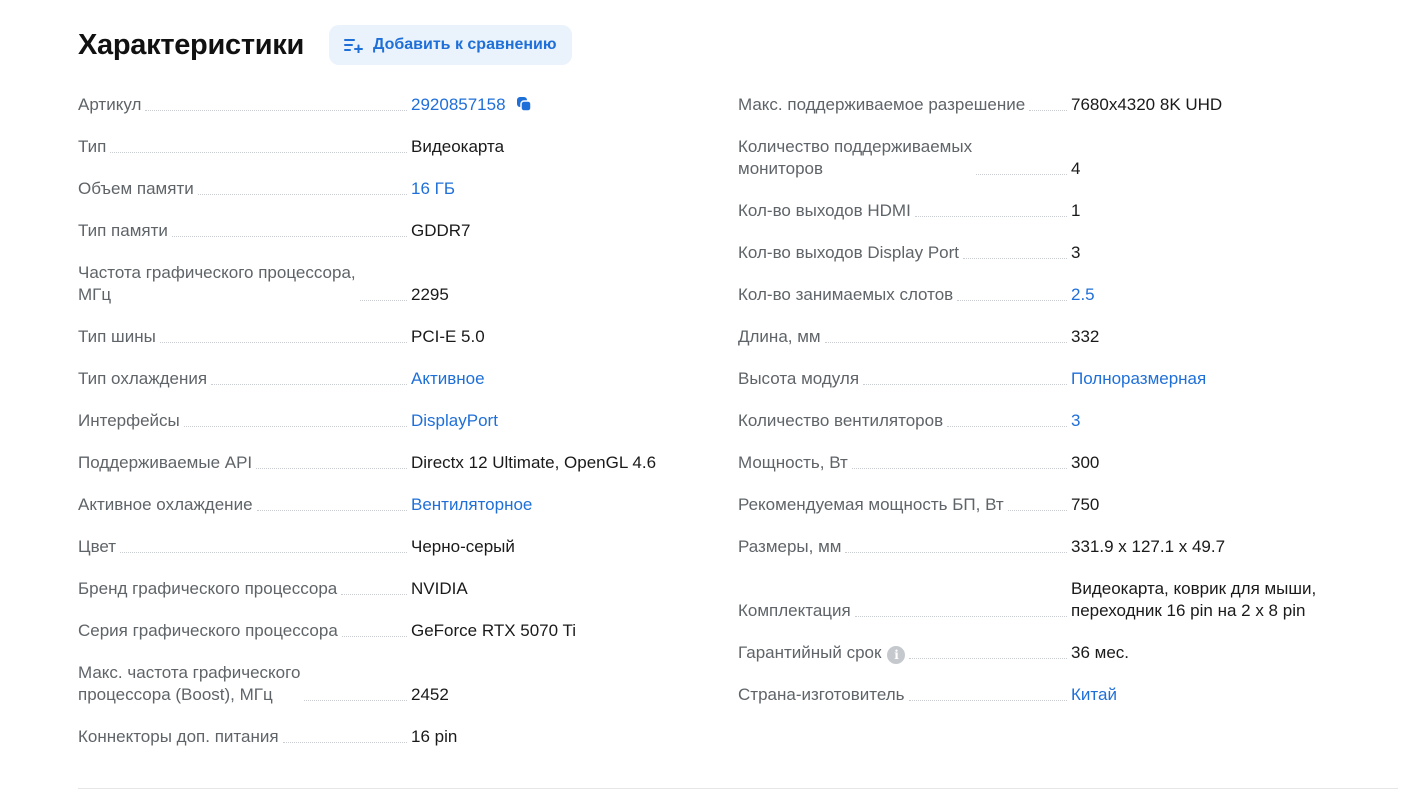 The image size is (1415, 795). Describe the element at coordinates (244, 189) in the screenshot. I see `spec-label-wrap: Объем памяти` at that location.